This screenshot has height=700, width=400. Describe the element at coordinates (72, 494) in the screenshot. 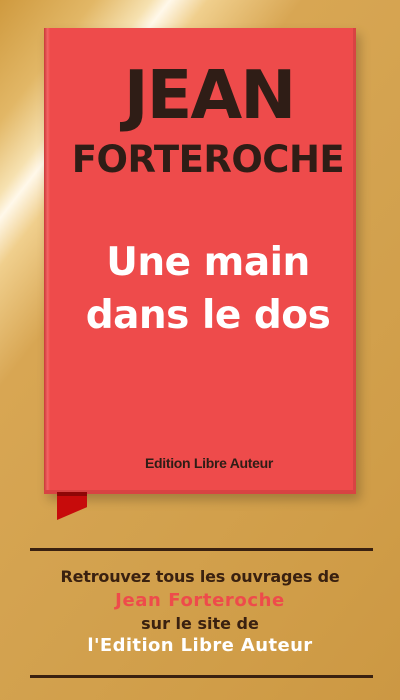

I see `bookmark-ribbon-shadow` at that location.